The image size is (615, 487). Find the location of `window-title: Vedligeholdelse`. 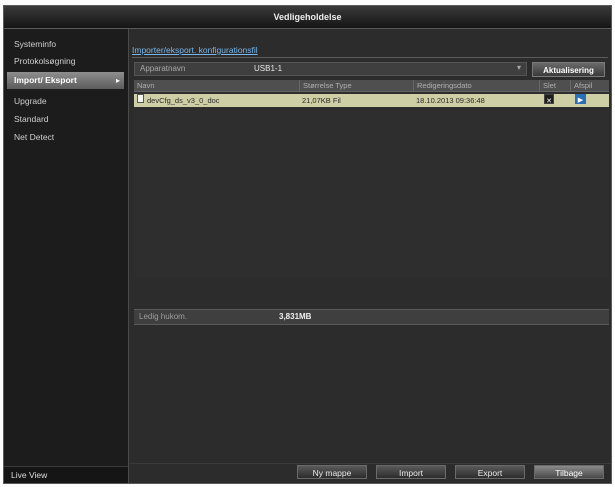

window-title: Vedligeholdelse is located at coordinates (307, 17).